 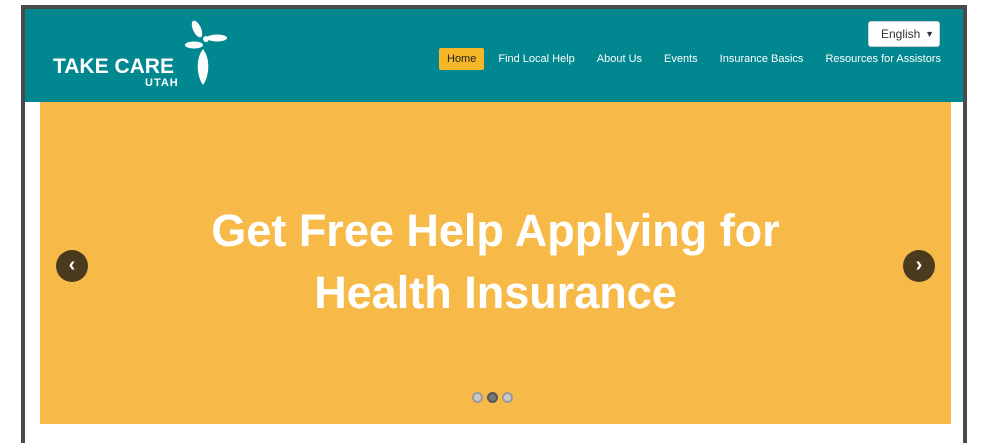 What do you see at coordinates (462, 59) in the screenshot?
I see `nav-item-home: Home` at bounding box center [462, 59].